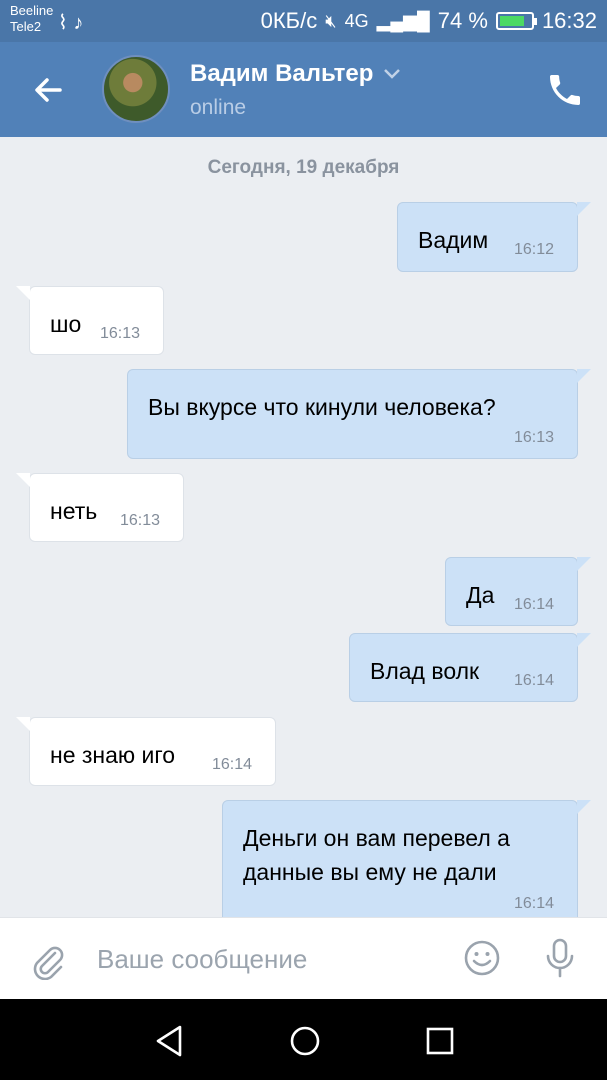 Image resolution: width=607 pixels, height=1080 pixels. I want to click on message-input: Ваше сообщение, so click(202, 959).